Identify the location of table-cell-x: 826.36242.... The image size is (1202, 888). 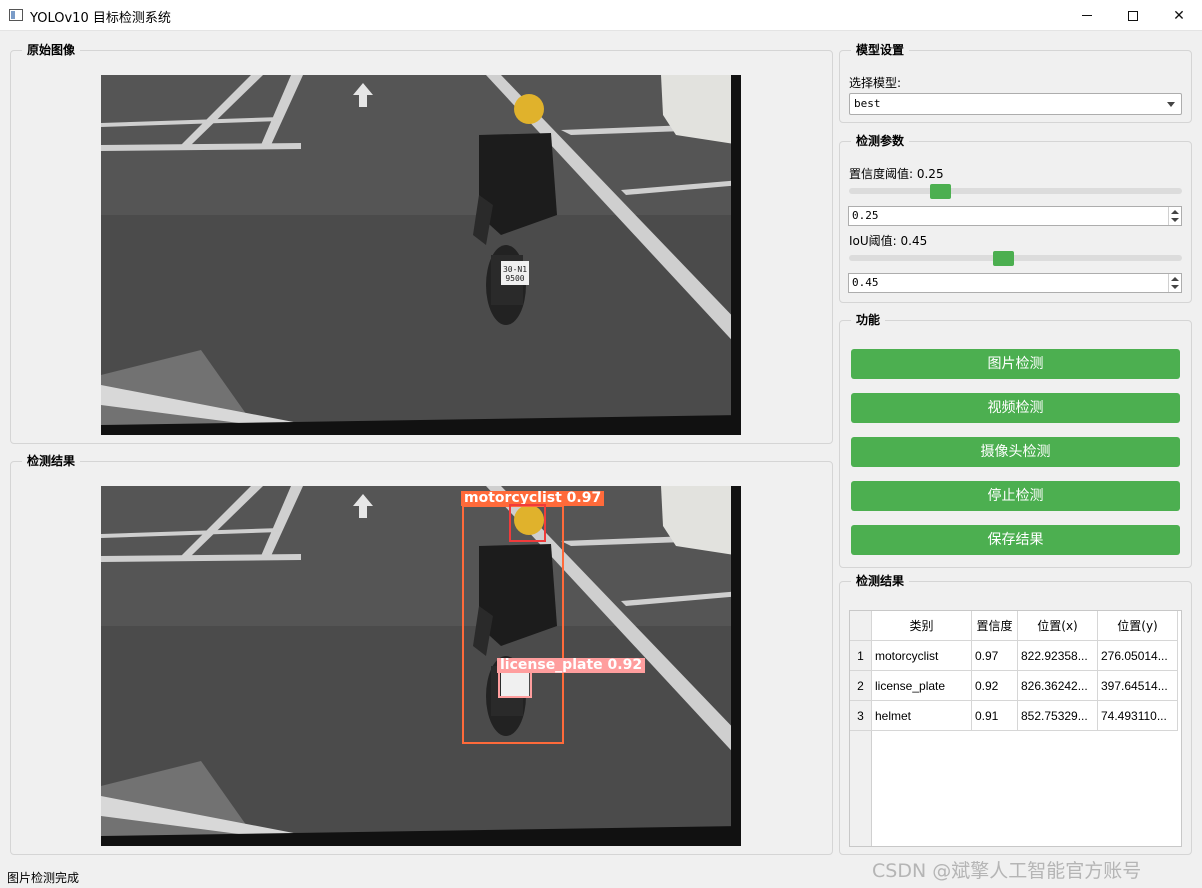
(1058, 686).